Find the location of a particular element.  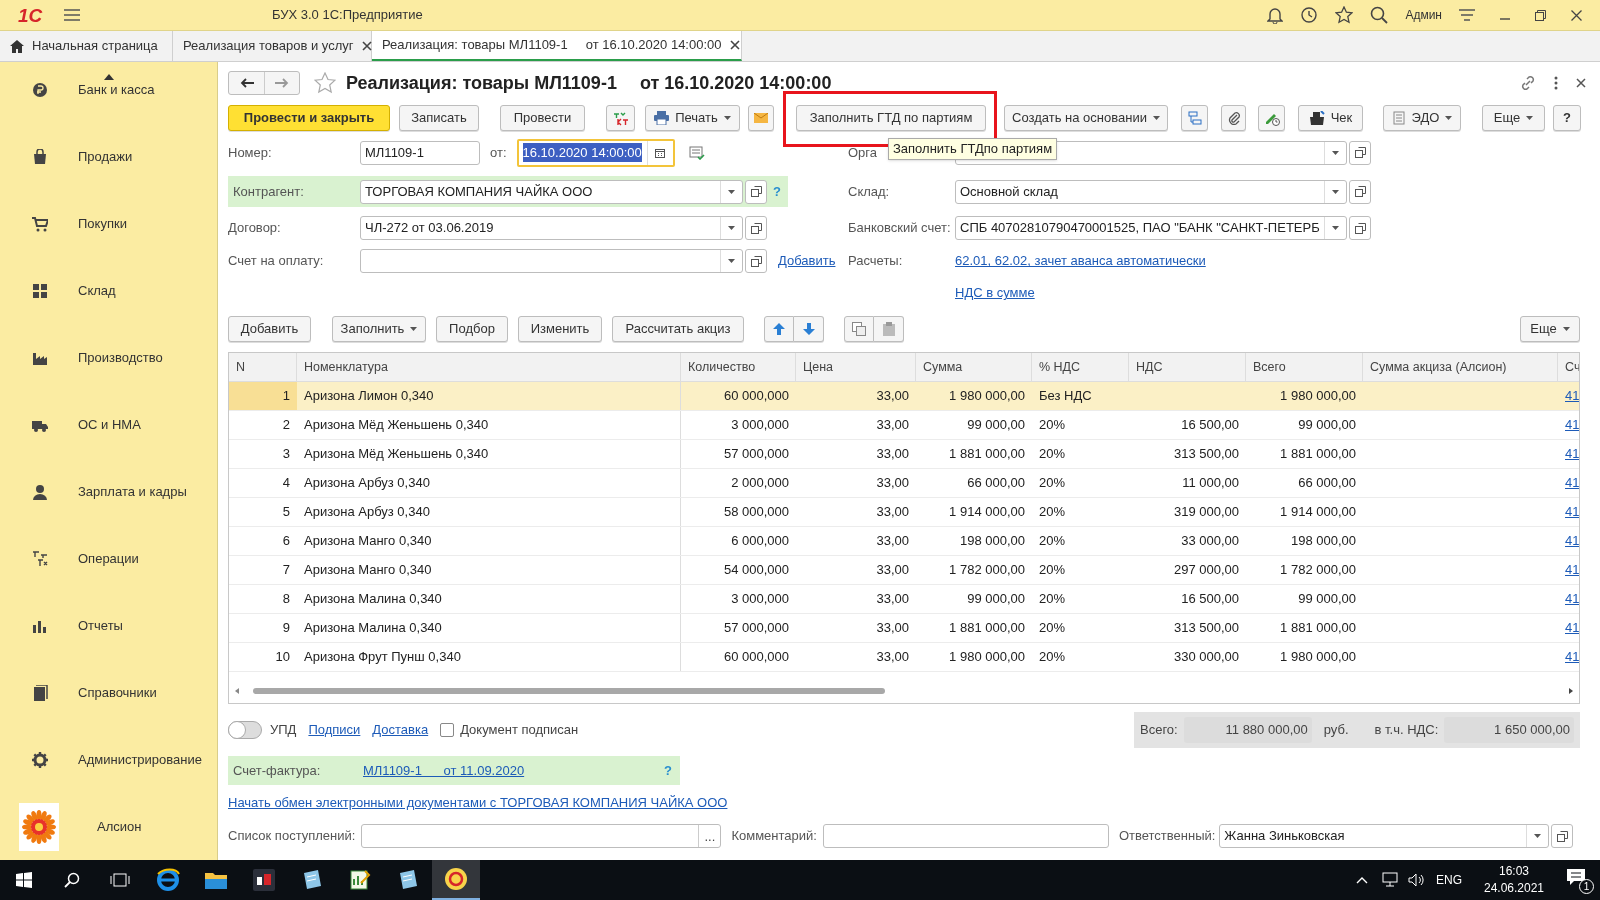

sidebar-item: Склад is located at coordinates (108, 290).